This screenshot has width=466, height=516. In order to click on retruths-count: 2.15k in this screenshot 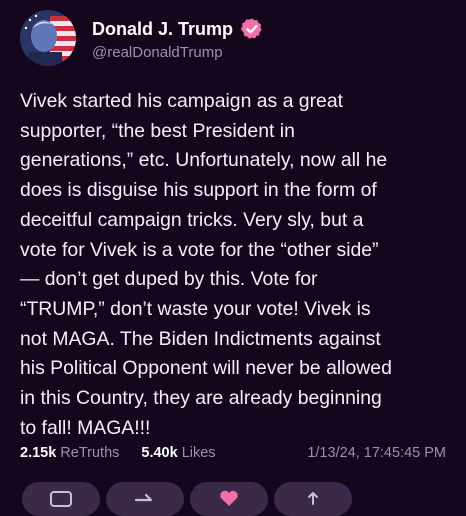, I will do `click(38, 453)`.